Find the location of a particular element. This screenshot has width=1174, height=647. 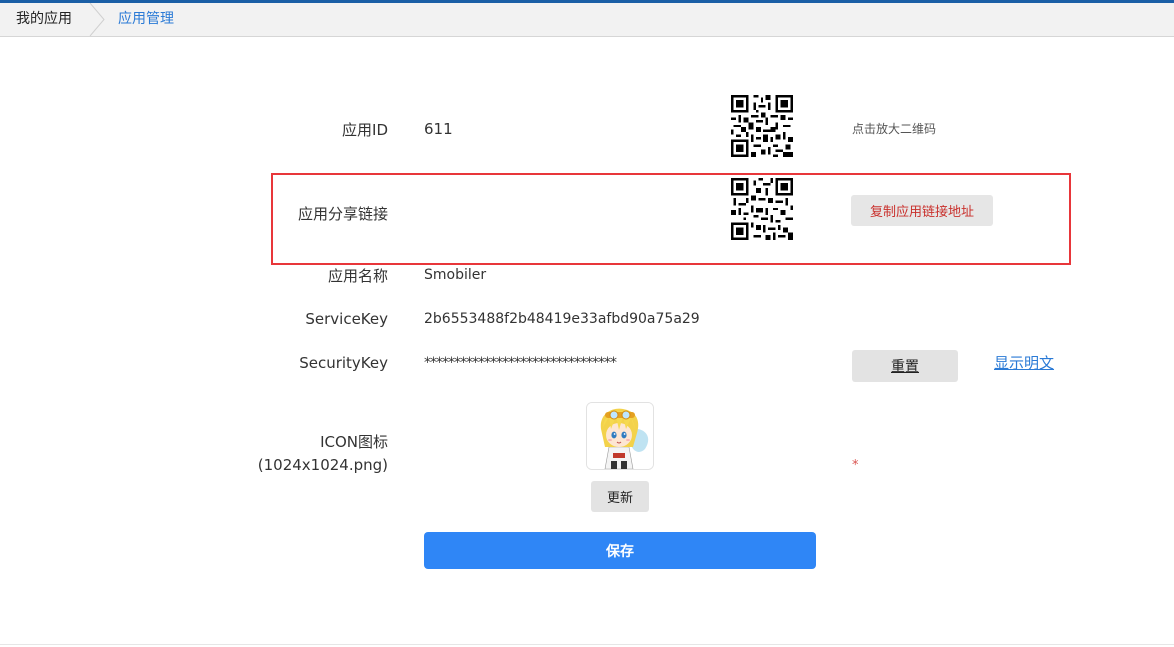

reset-button: 重置 is located at coordinates (905, 366).